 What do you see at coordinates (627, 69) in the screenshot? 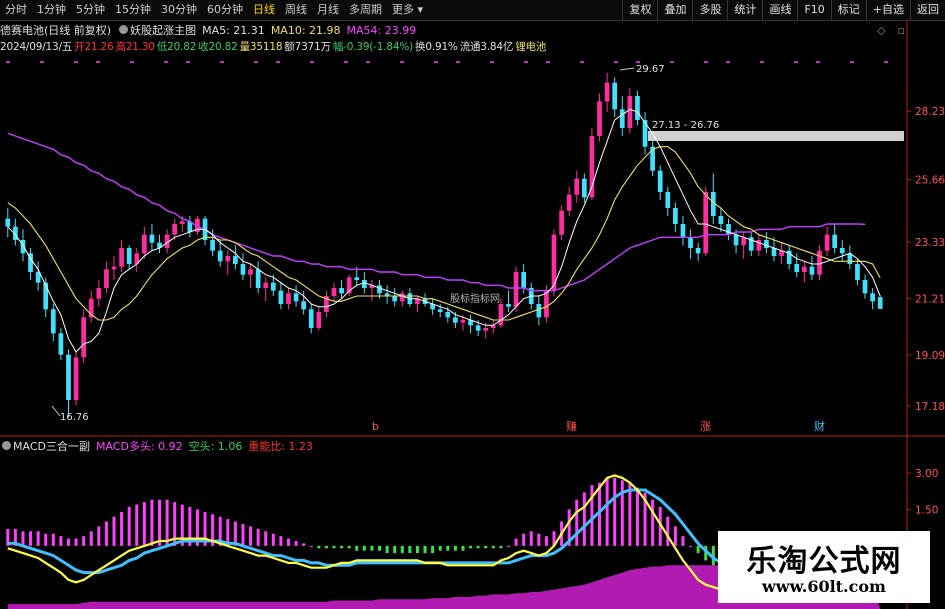
I see `high-pointer-line` at bounding box center [627, 69].